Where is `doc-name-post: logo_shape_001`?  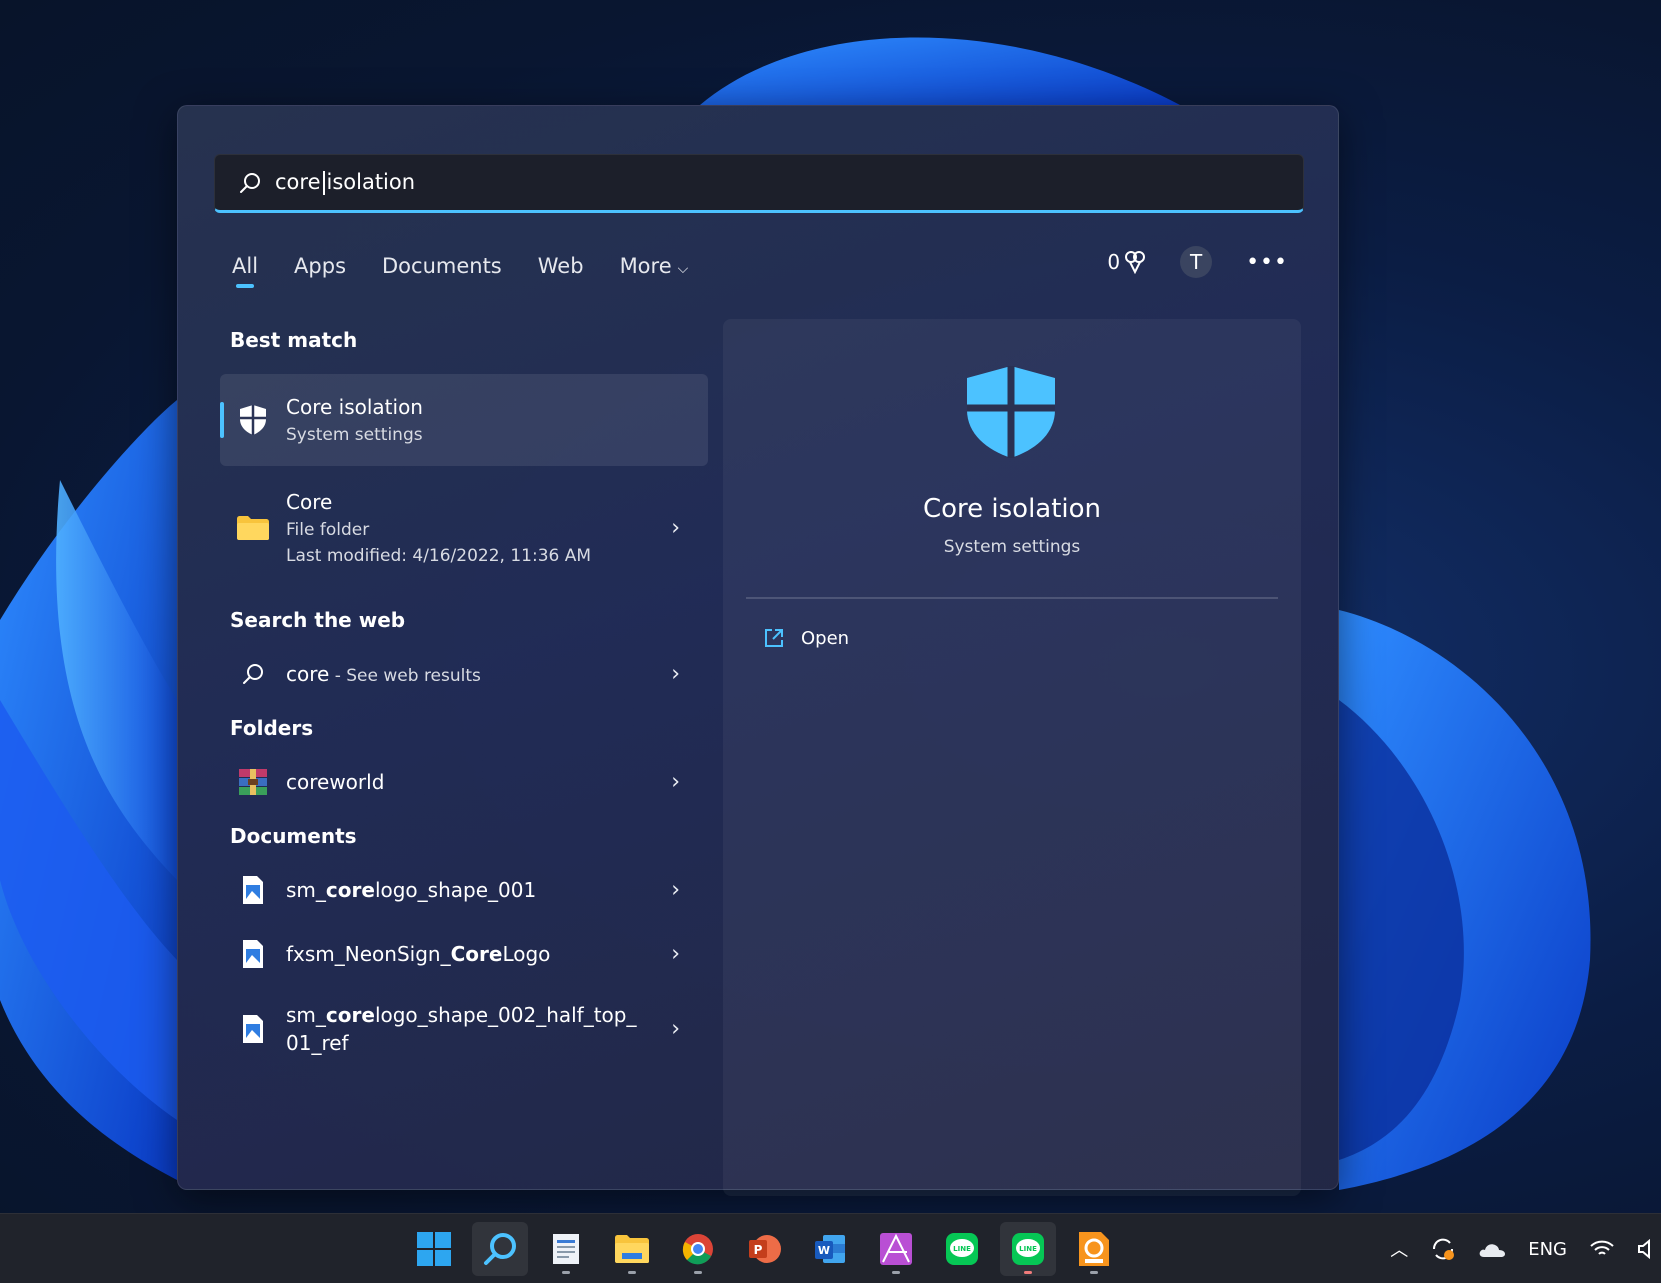 doc-name-post: logo_shape_001 is located at coordinates (455, 890).